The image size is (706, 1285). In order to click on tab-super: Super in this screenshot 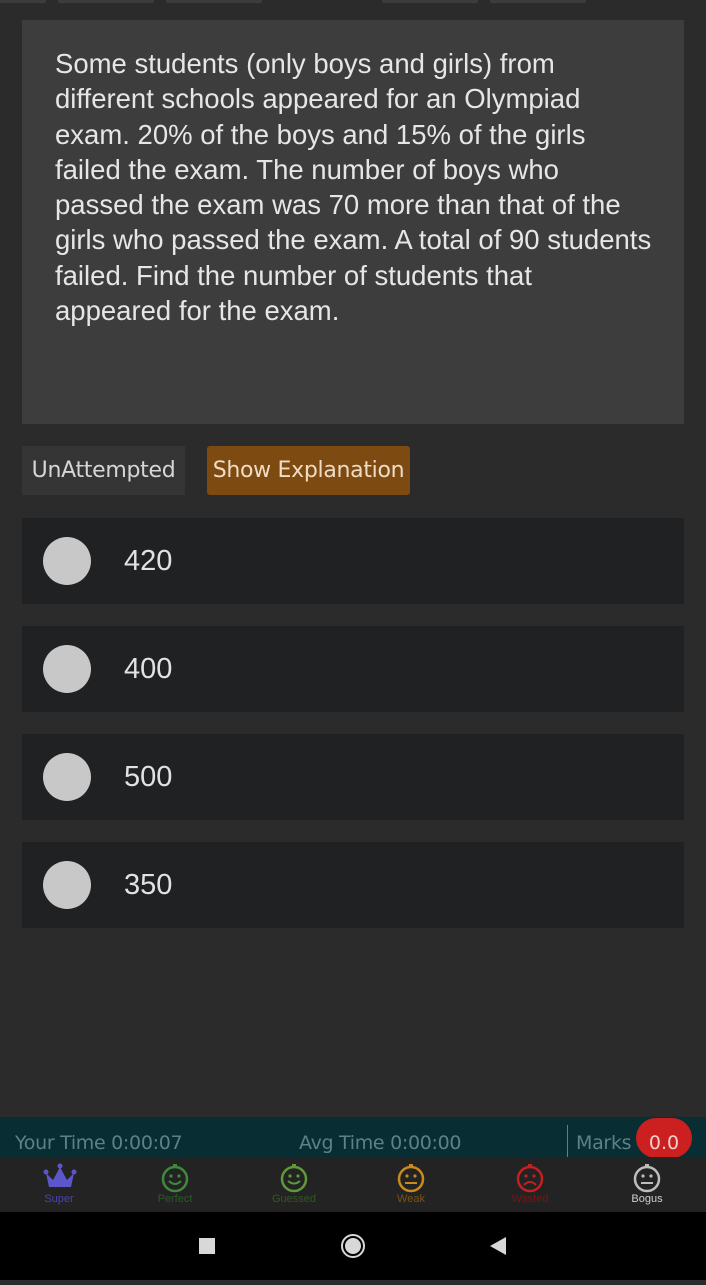, I will do `click(59, 1184)`.